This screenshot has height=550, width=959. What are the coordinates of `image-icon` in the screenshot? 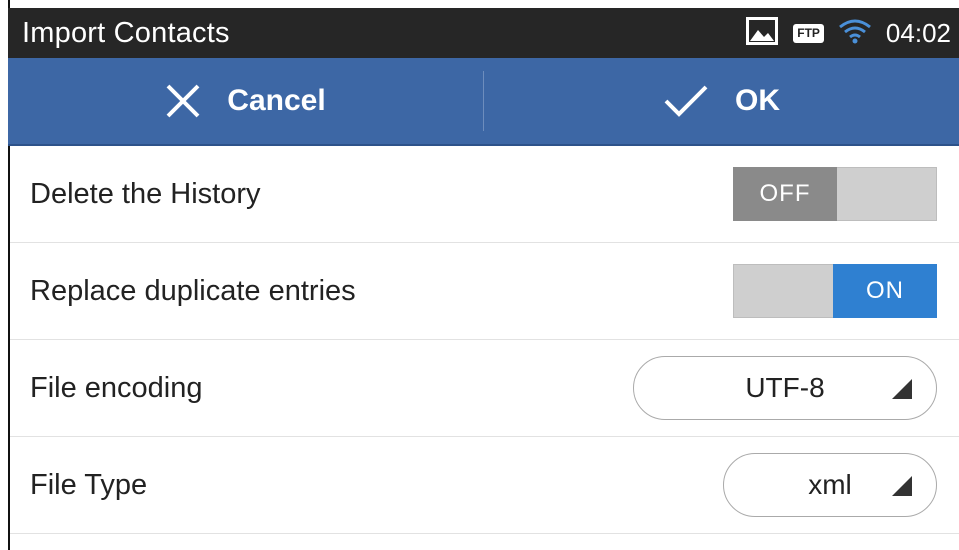 It's located at (762, 33).